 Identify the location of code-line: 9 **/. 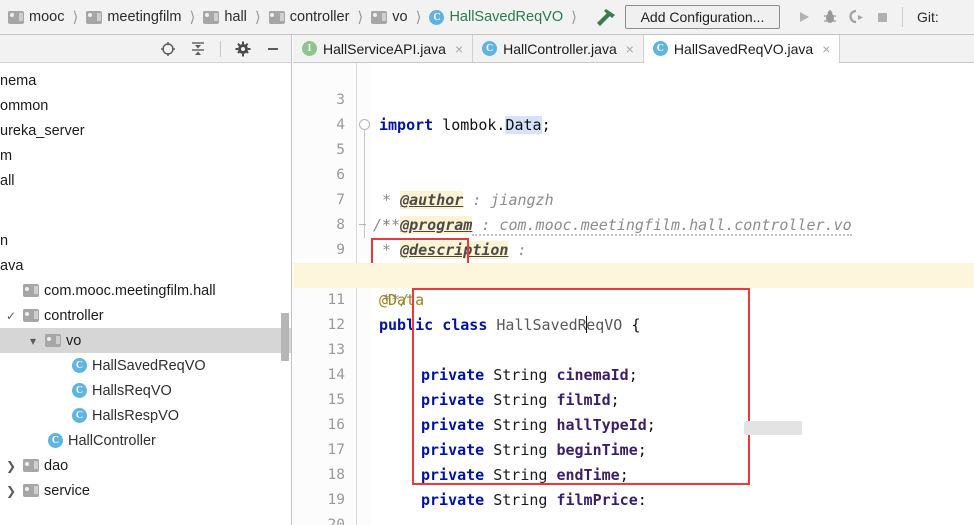
(633, 261).